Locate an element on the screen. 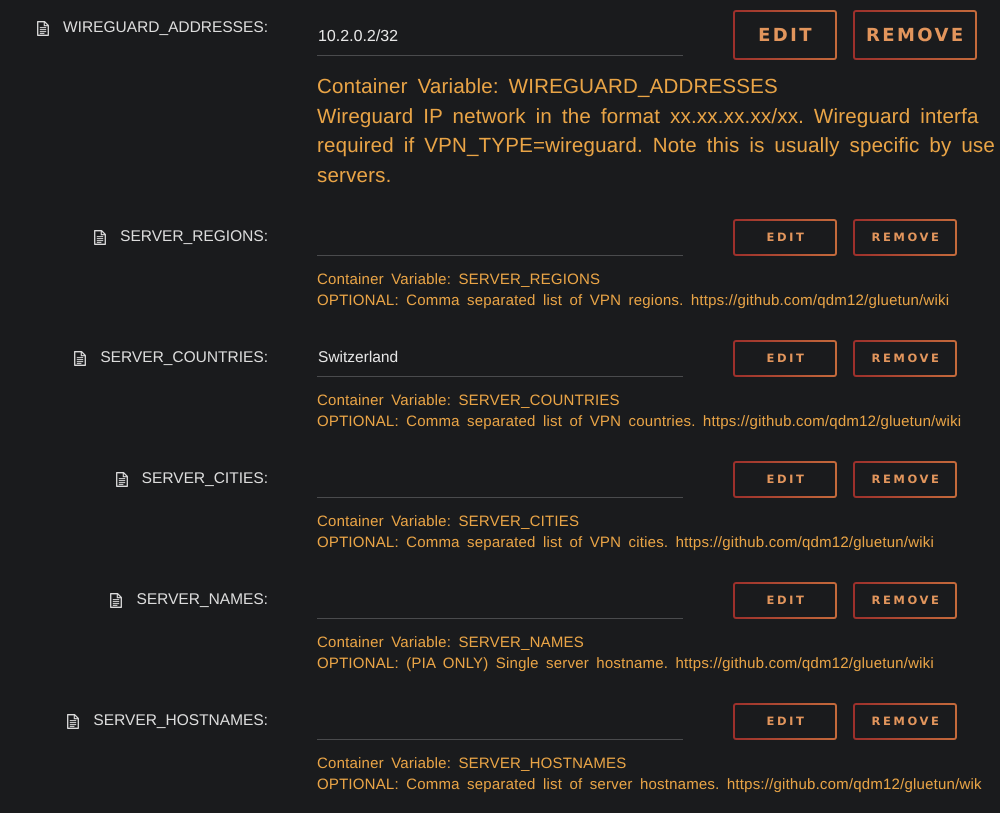 The width and height of the screenshot is (1000, 813). variable-description: Container Variable: SERVER_REGIONS OPTIONAL: Comma separated list of VPN regions. https://github.com/qdm12/gluetun/wiki is located at coordinates (633, 291).